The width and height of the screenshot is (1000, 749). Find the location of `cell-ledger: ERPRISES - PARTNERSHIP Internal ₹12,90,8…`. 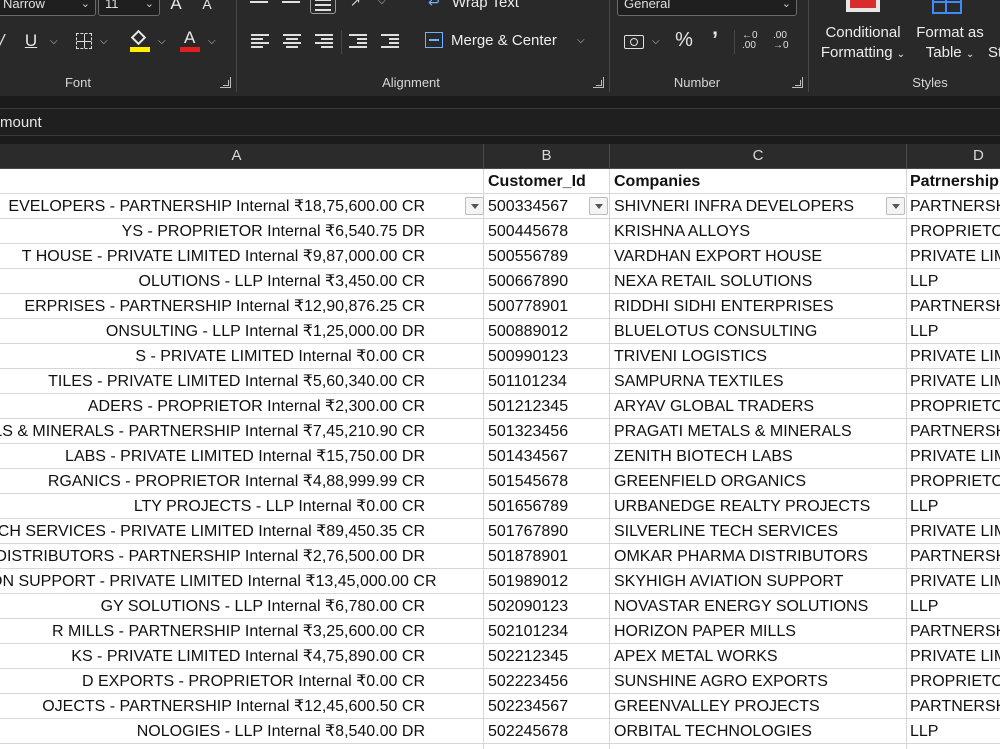

cell-ledger: ERPRISES - PARTNERSHIP Internal ₹12,90,8… is located at coordinates (242, 306).